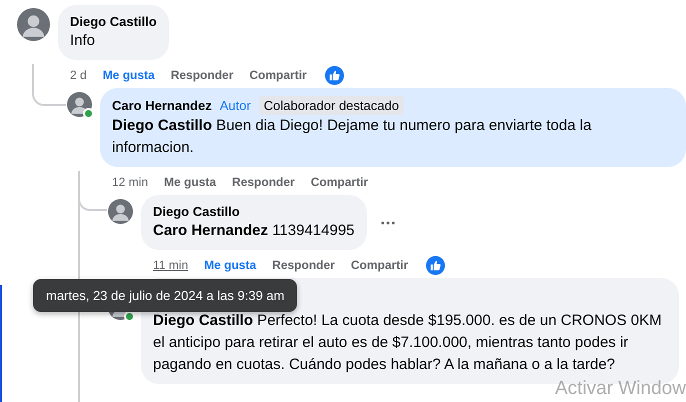 The image size is (686, 402). I want to click on comment-text: Caro Hernandez 1139414995, so click(254, 231).